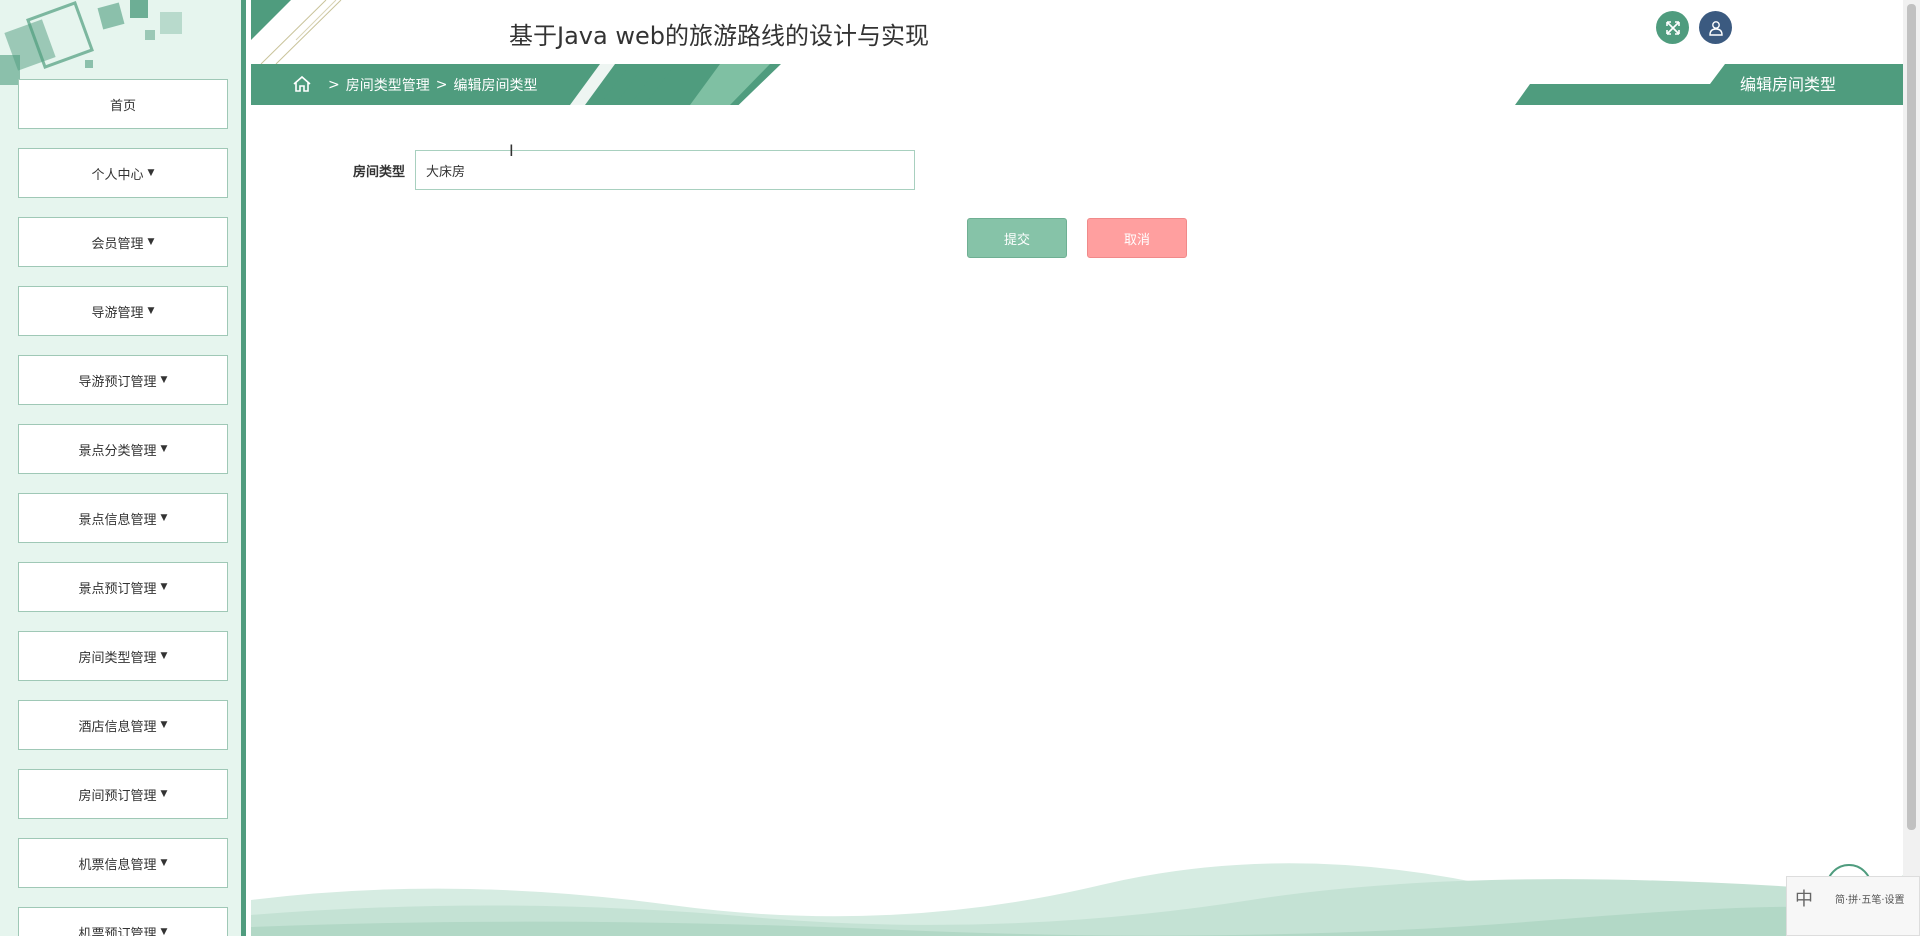 This screenshot has height=936, width=1920. Describe the element at coordinates (296, 32) in the screenshot. I see `header-decoration` at that location.